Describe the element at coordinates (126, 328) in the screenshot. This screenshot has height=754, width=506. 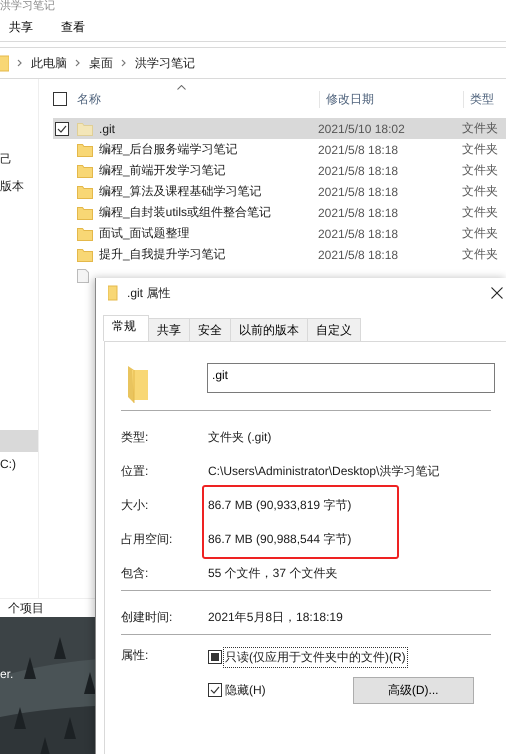
I see `tab: 常规` at that location.